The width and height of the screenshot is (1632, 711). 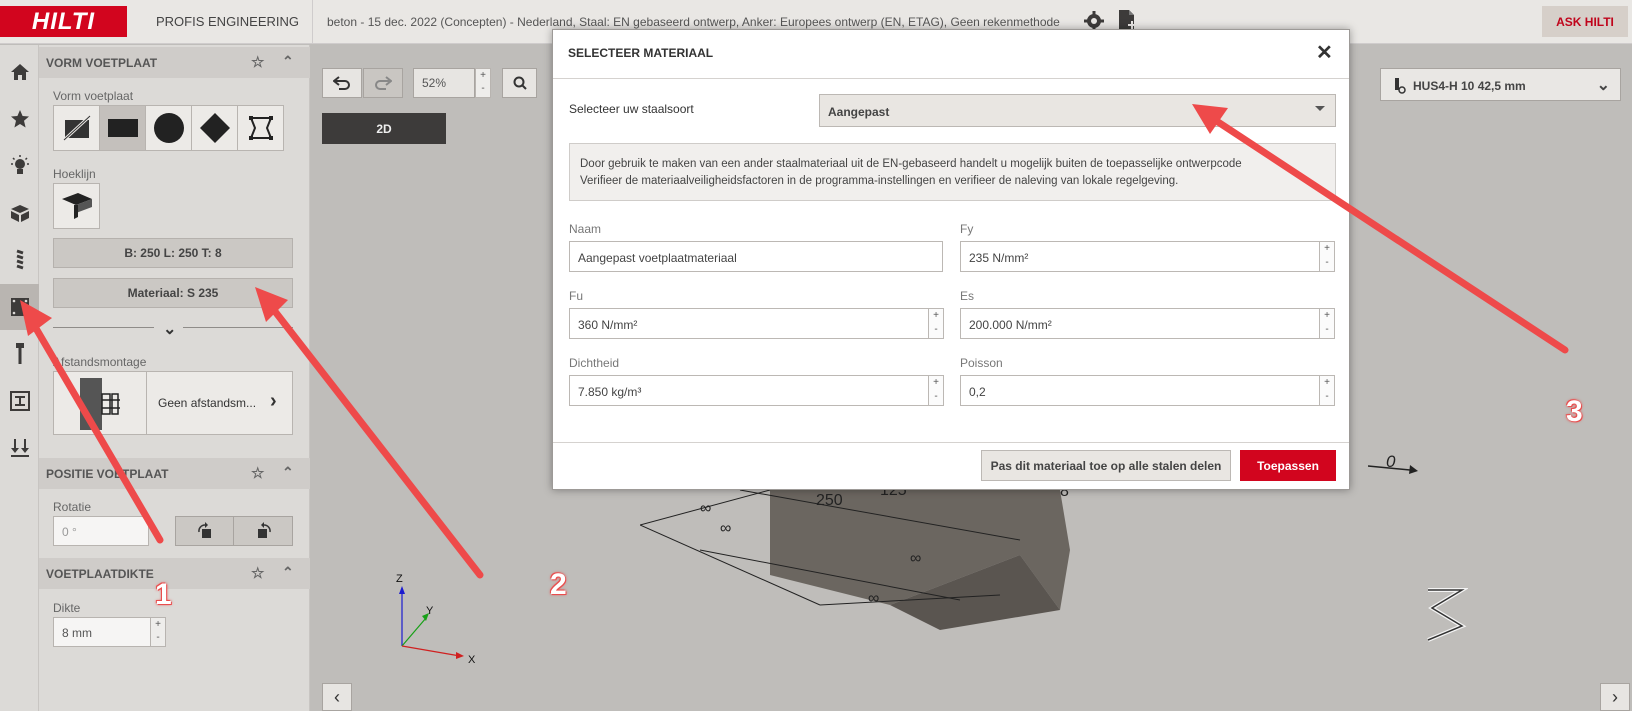 What do you see at coordinates (472, 660) in the screenshot?
I see `axis-x-label: X` at bounding box center [472, 660].